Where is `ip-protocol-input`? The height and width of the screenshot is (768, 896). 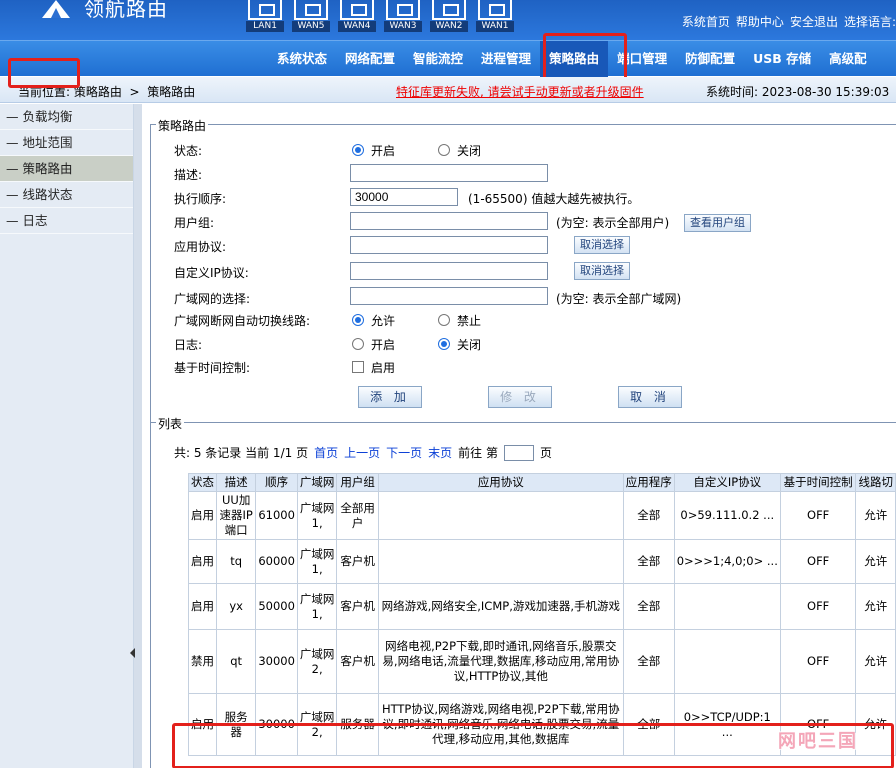
ip-protocol-input is located at coordinates (449, 271).